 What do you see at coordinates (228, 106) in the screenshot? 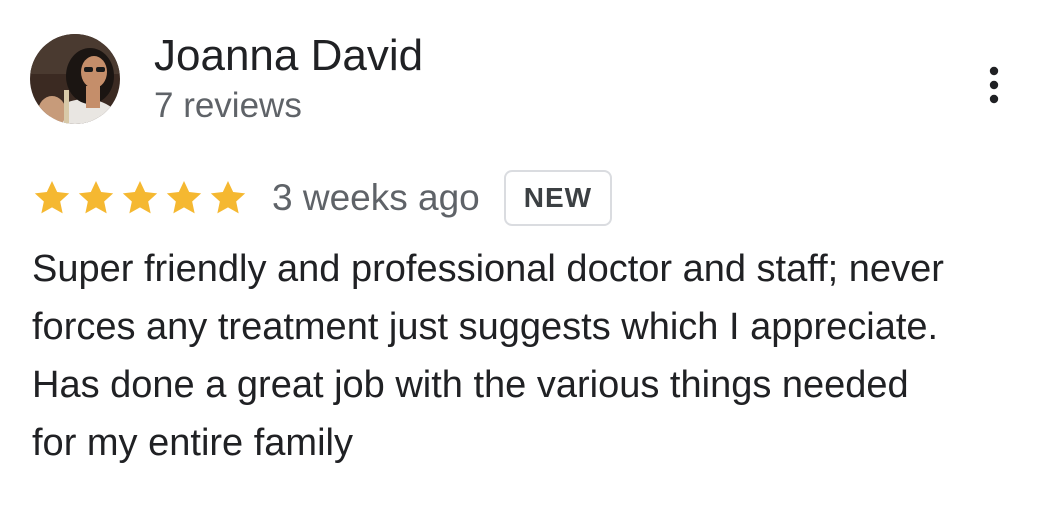
I see `review-count: 7 reviews` at bounding box center [228, 106].